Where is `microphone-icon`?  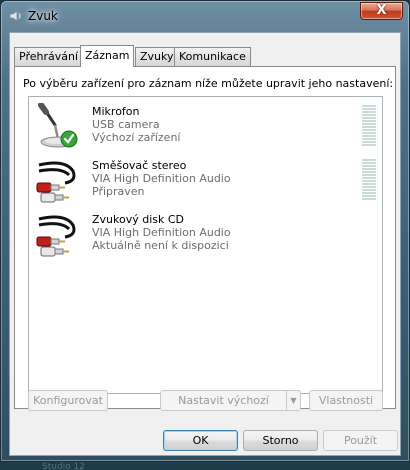
microphone-icon is located at coordinates (58, 125).